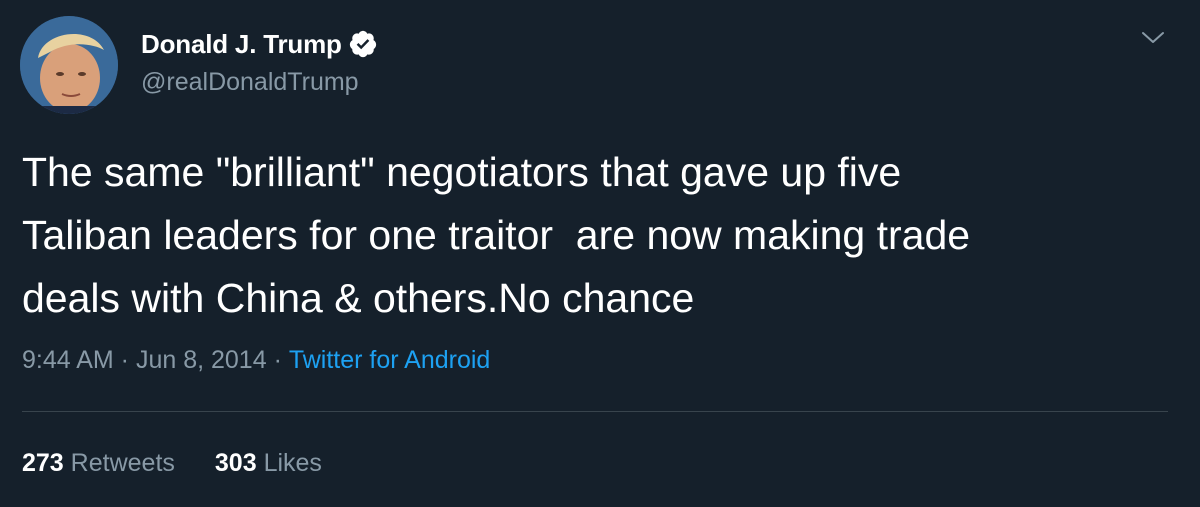 This screenshot has width=1200, height=507. What do you see at coordinates (292, 463) in the screenshot?
I see `likes-label: Likes` at bounding box center [292, 463].